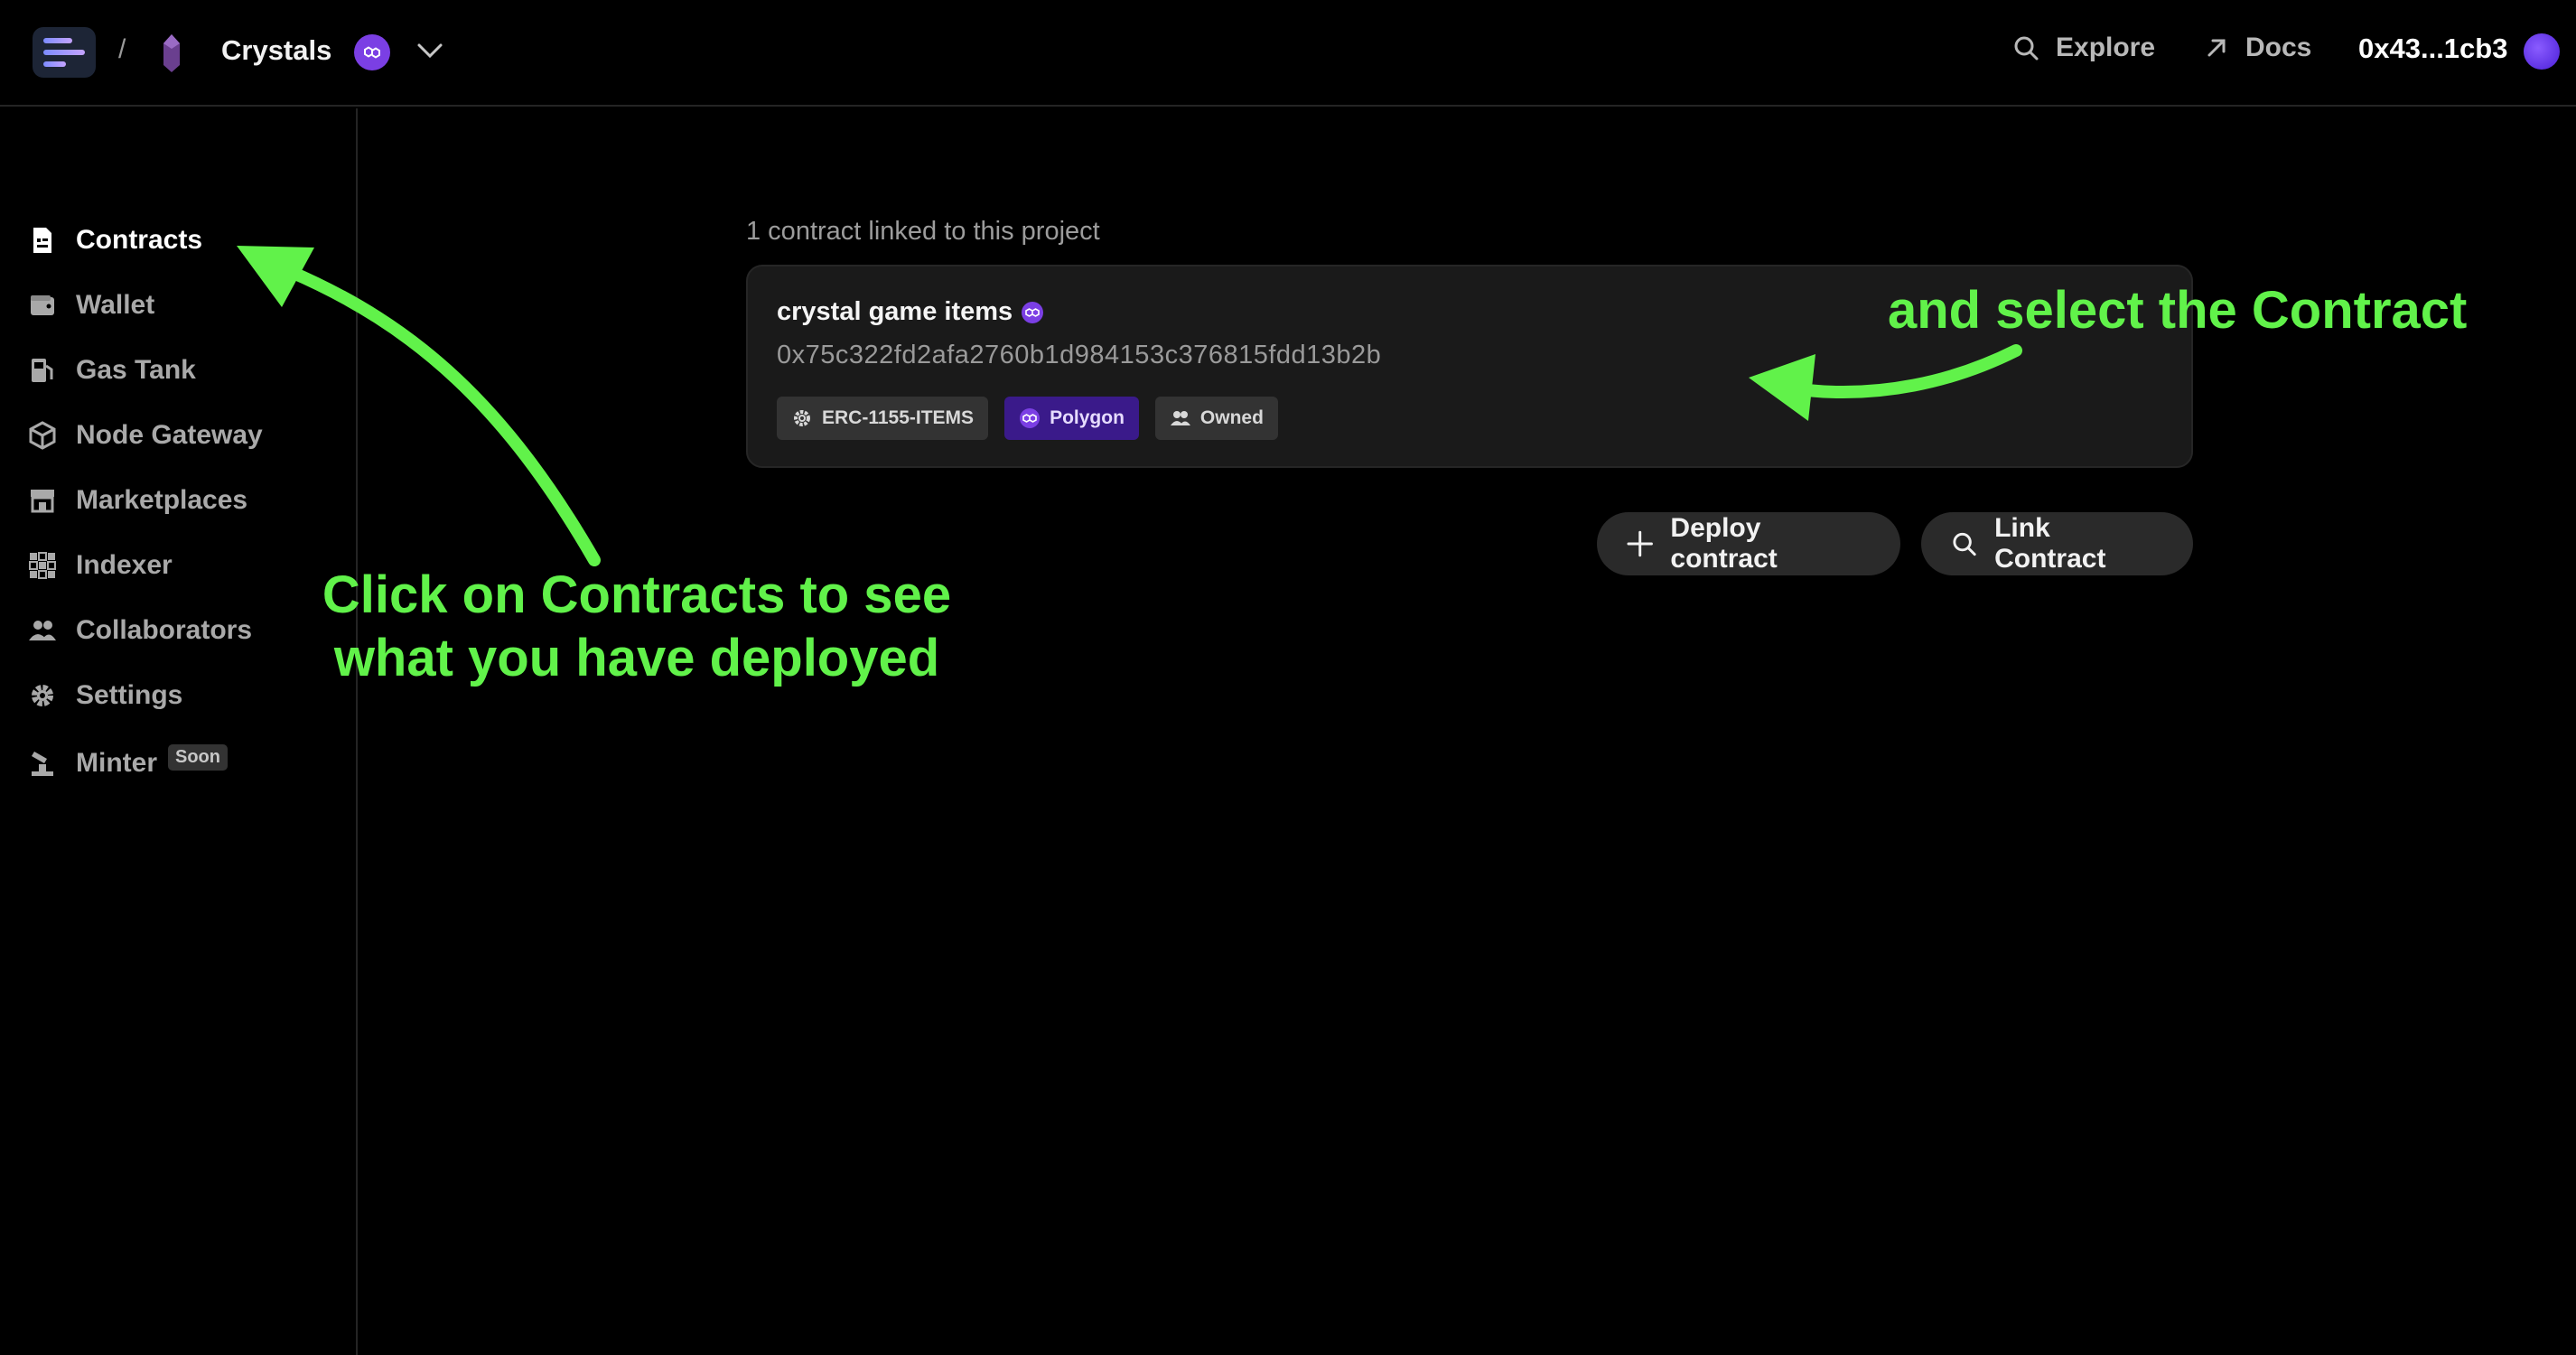 The height and width of the screenshot is (1355, 2576). I want to click on sidebar-item-label: Gas Tank, so click(136, 370).